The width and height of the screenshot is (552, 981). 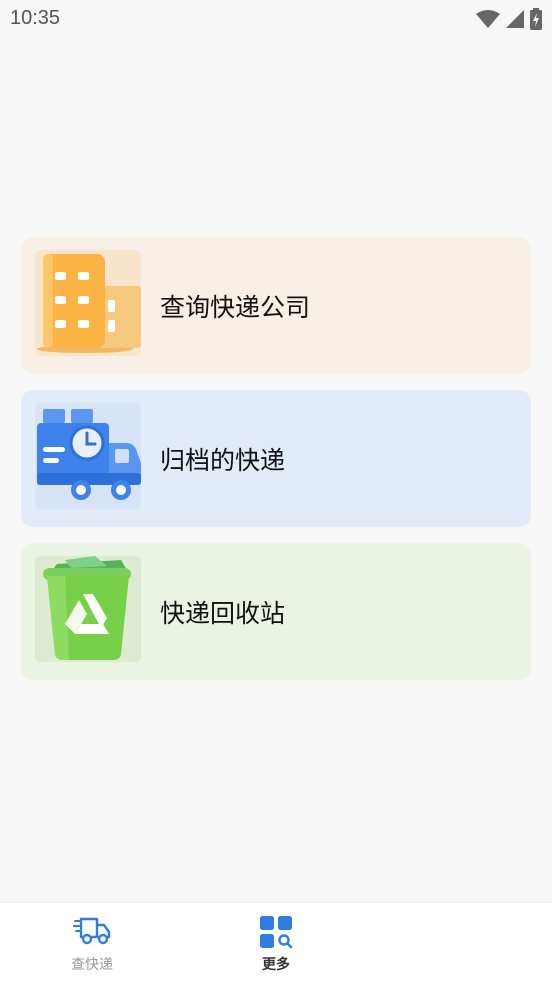 I want to click on wifi-icon, so click(x=488, y=19).